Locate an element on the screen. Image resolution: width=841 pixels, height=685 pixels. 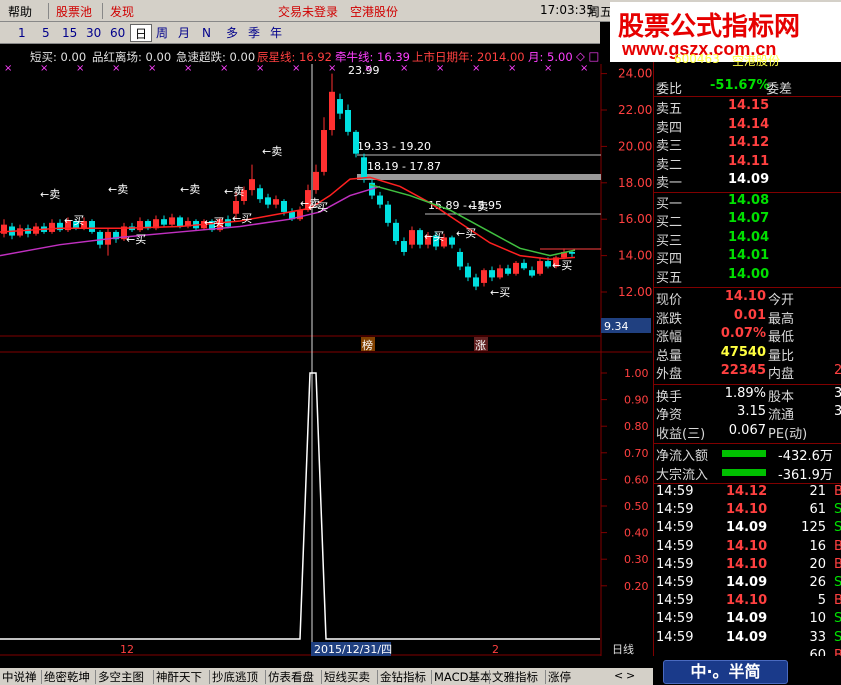
indicator-tab-2: 多空主图 is located at coordinates (121, 677).